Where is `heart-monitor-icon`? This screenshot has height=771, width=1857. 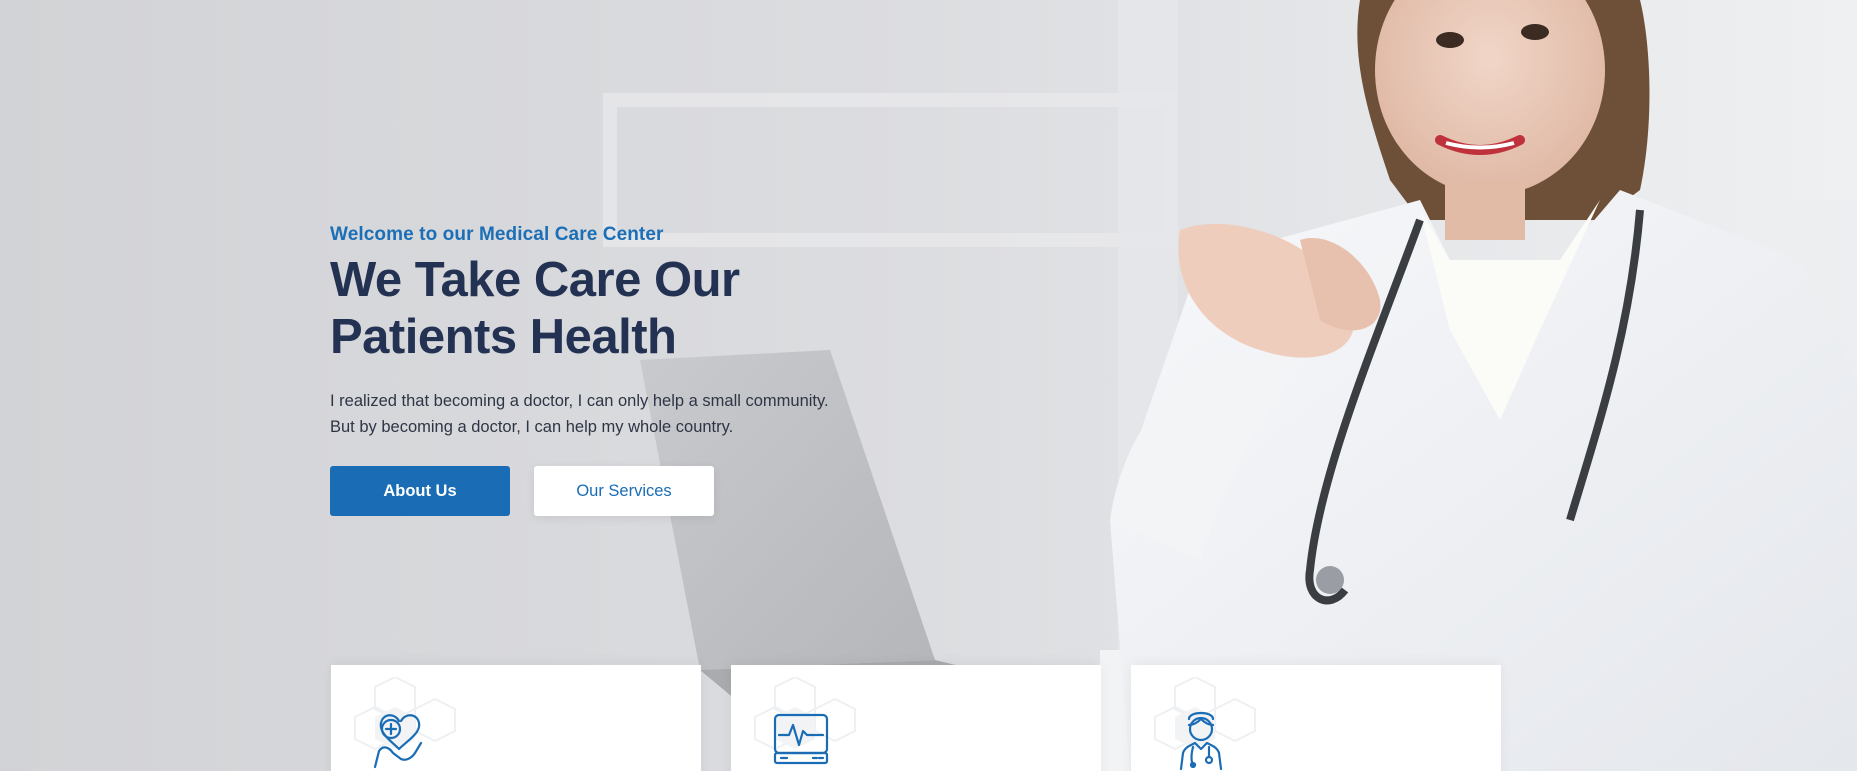
heart-monitor-icon is located at coordinates (801, 739).